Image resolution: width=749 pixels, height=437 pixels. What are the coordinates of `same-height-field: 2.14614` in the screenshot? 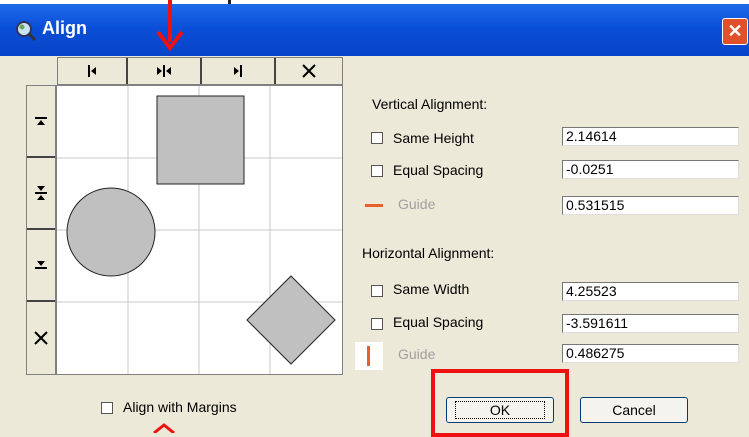 It's located at (650, 136).